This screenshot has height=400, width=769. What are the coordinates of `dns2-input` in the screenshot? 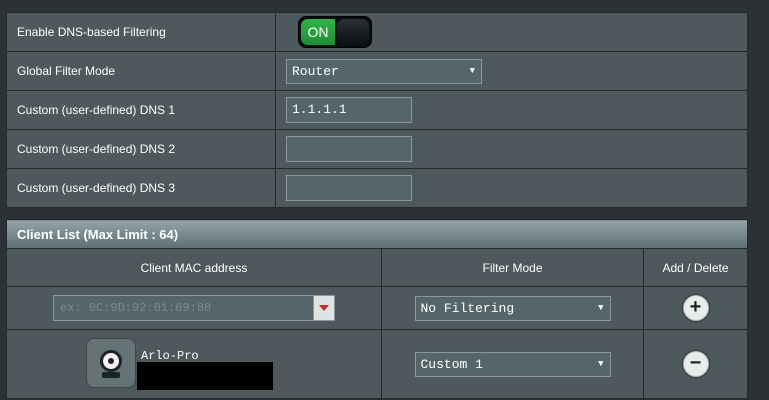 It's located at (349, 149).